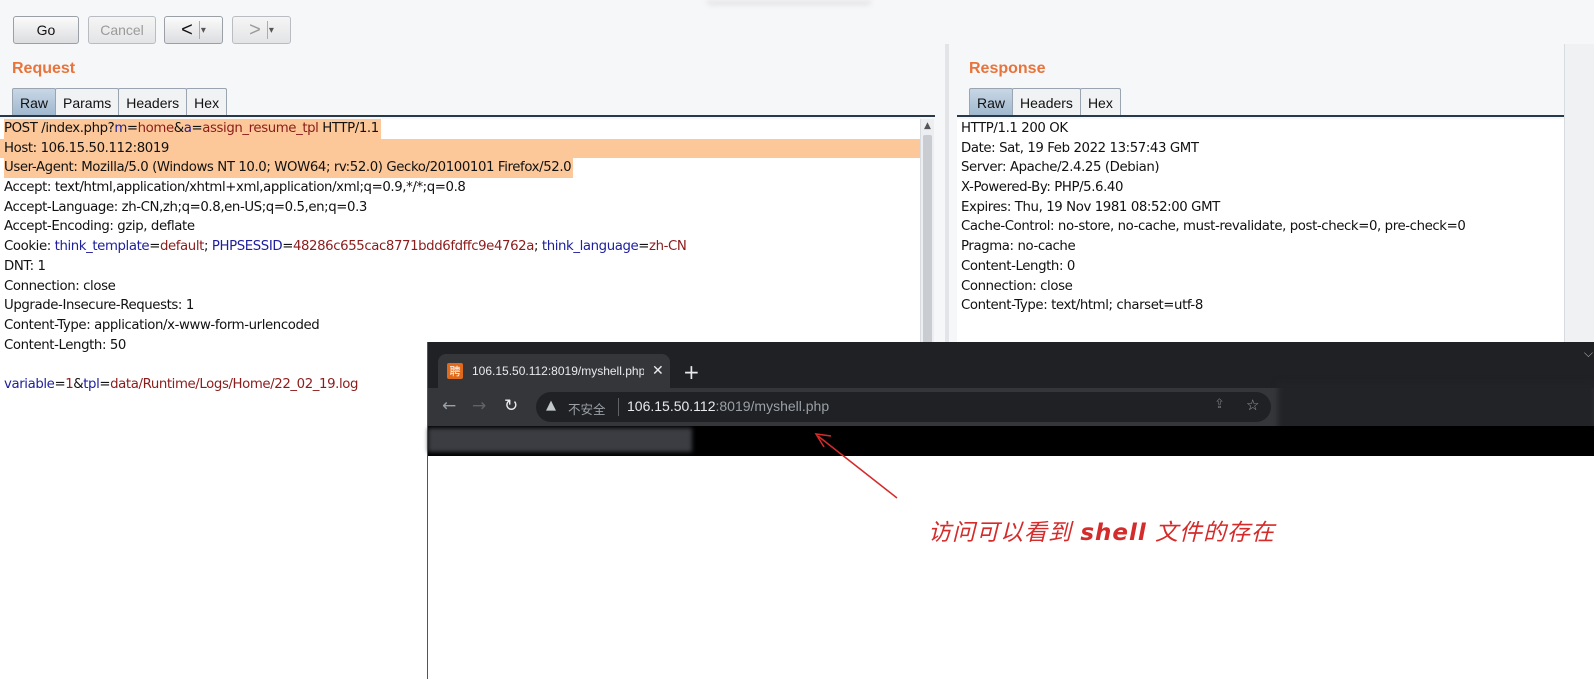 The image size is (1594, 679). What do you see at coordinates (1102, 533) in the screenshot?
I see `annotation-text: 访问可以看到 shell 文件的存在` at bounding box center [1102, 533].